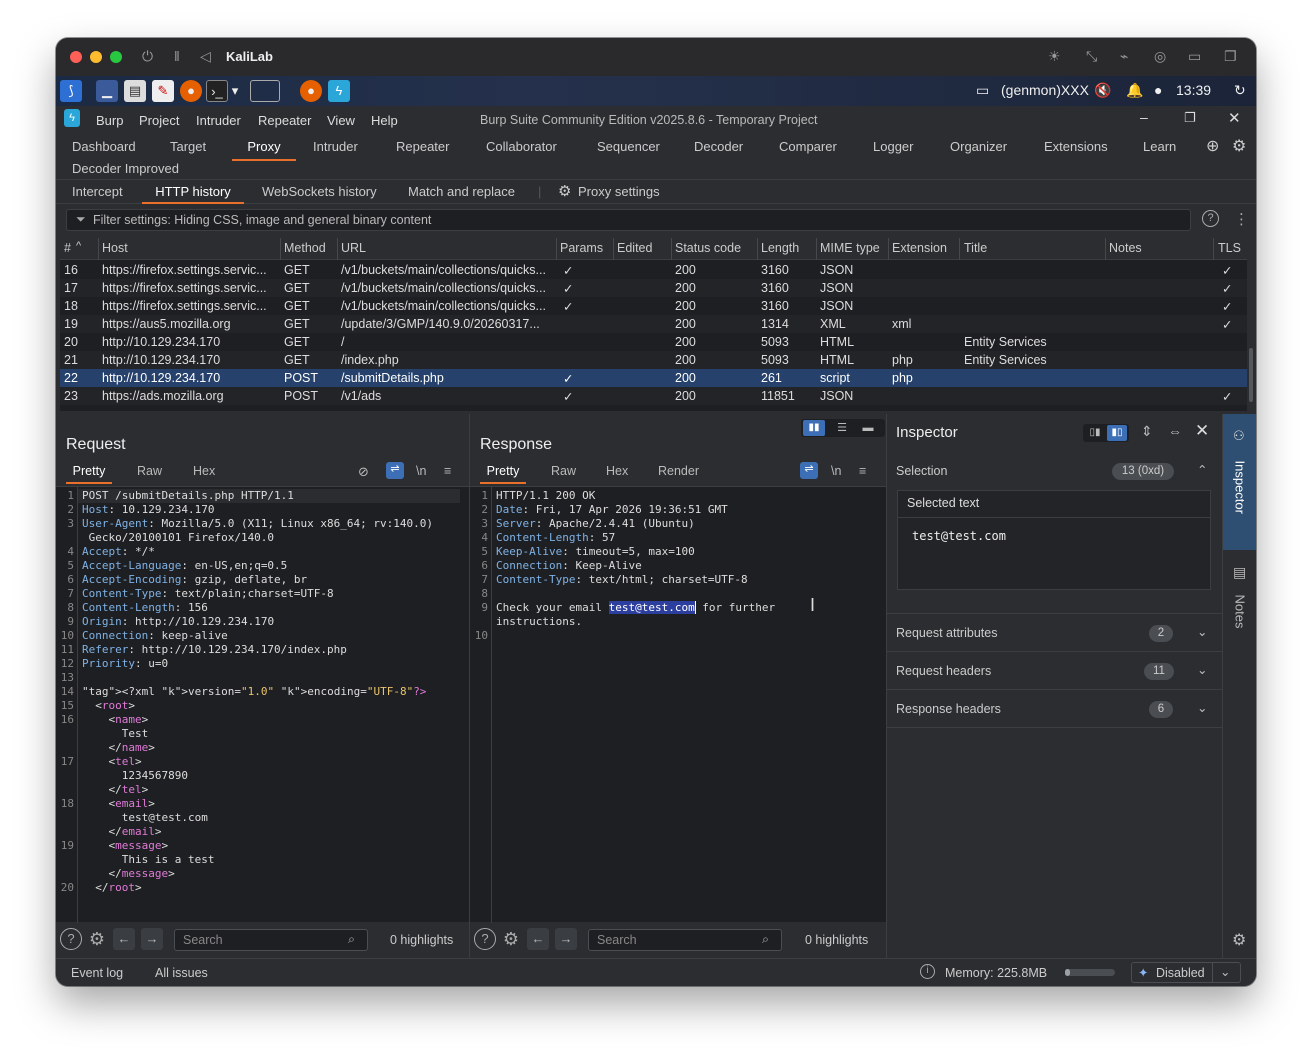  What do you see at coordinates (1117, 433) in the screenshot?
I see `layout-right-icon: ▮▯` at bounding box center [1117, 433].